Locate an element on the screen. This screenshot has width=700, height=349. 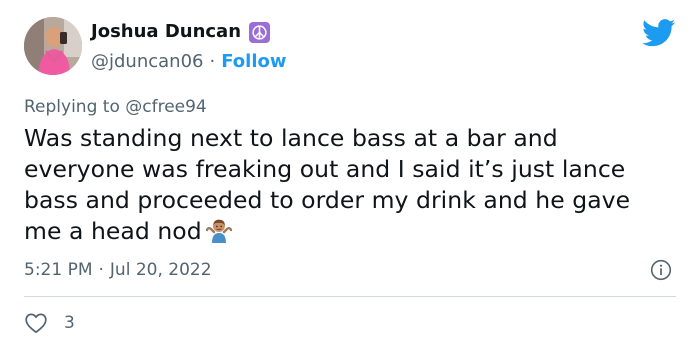
heart-icon is located at coordinates (36, 323).